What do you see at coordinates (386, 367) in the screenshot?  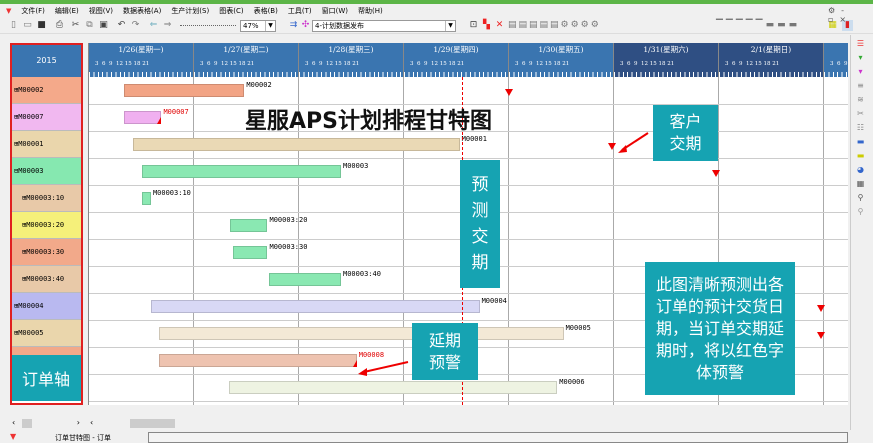 I see `delay-arrow` at bounding box center [386, 367].